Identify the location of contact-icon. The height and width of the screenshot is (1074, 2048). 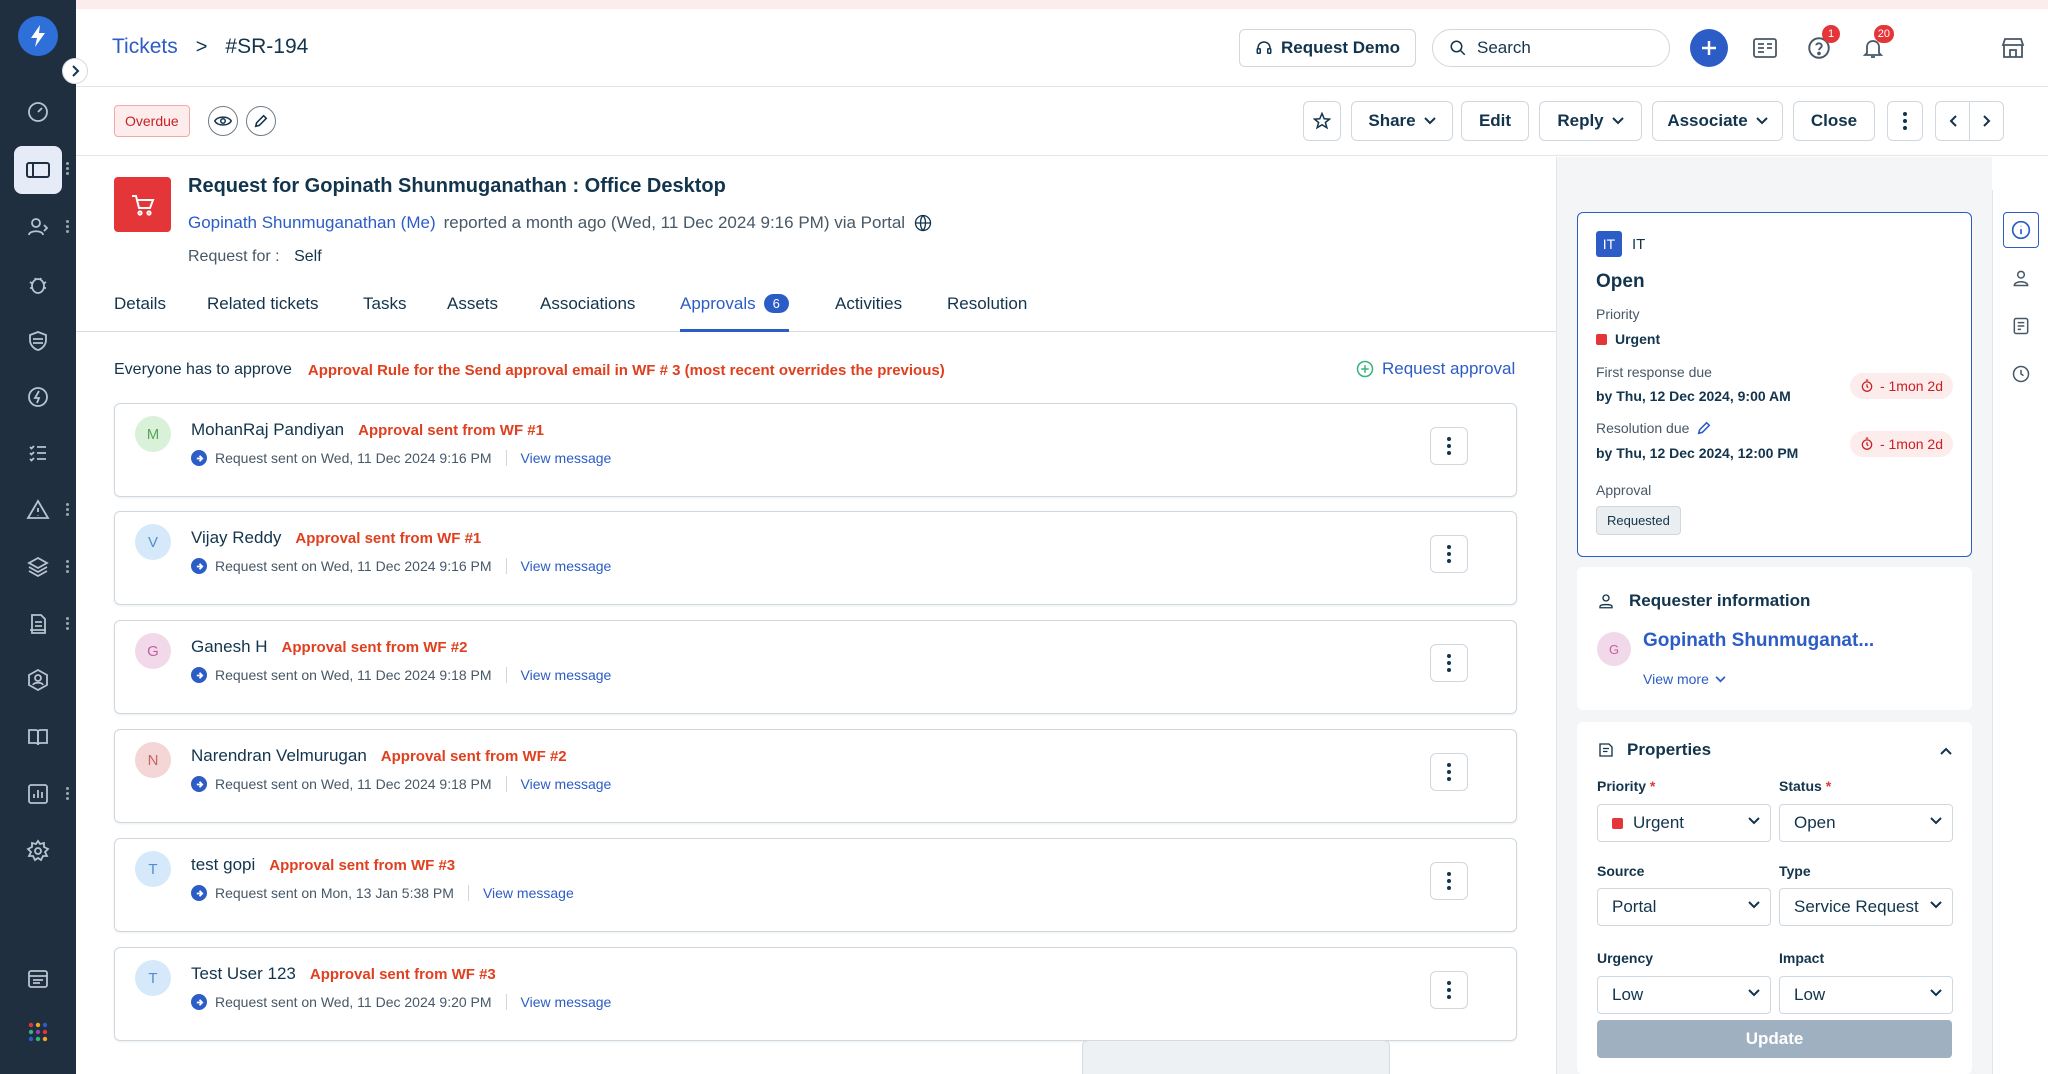
(2021, 278).